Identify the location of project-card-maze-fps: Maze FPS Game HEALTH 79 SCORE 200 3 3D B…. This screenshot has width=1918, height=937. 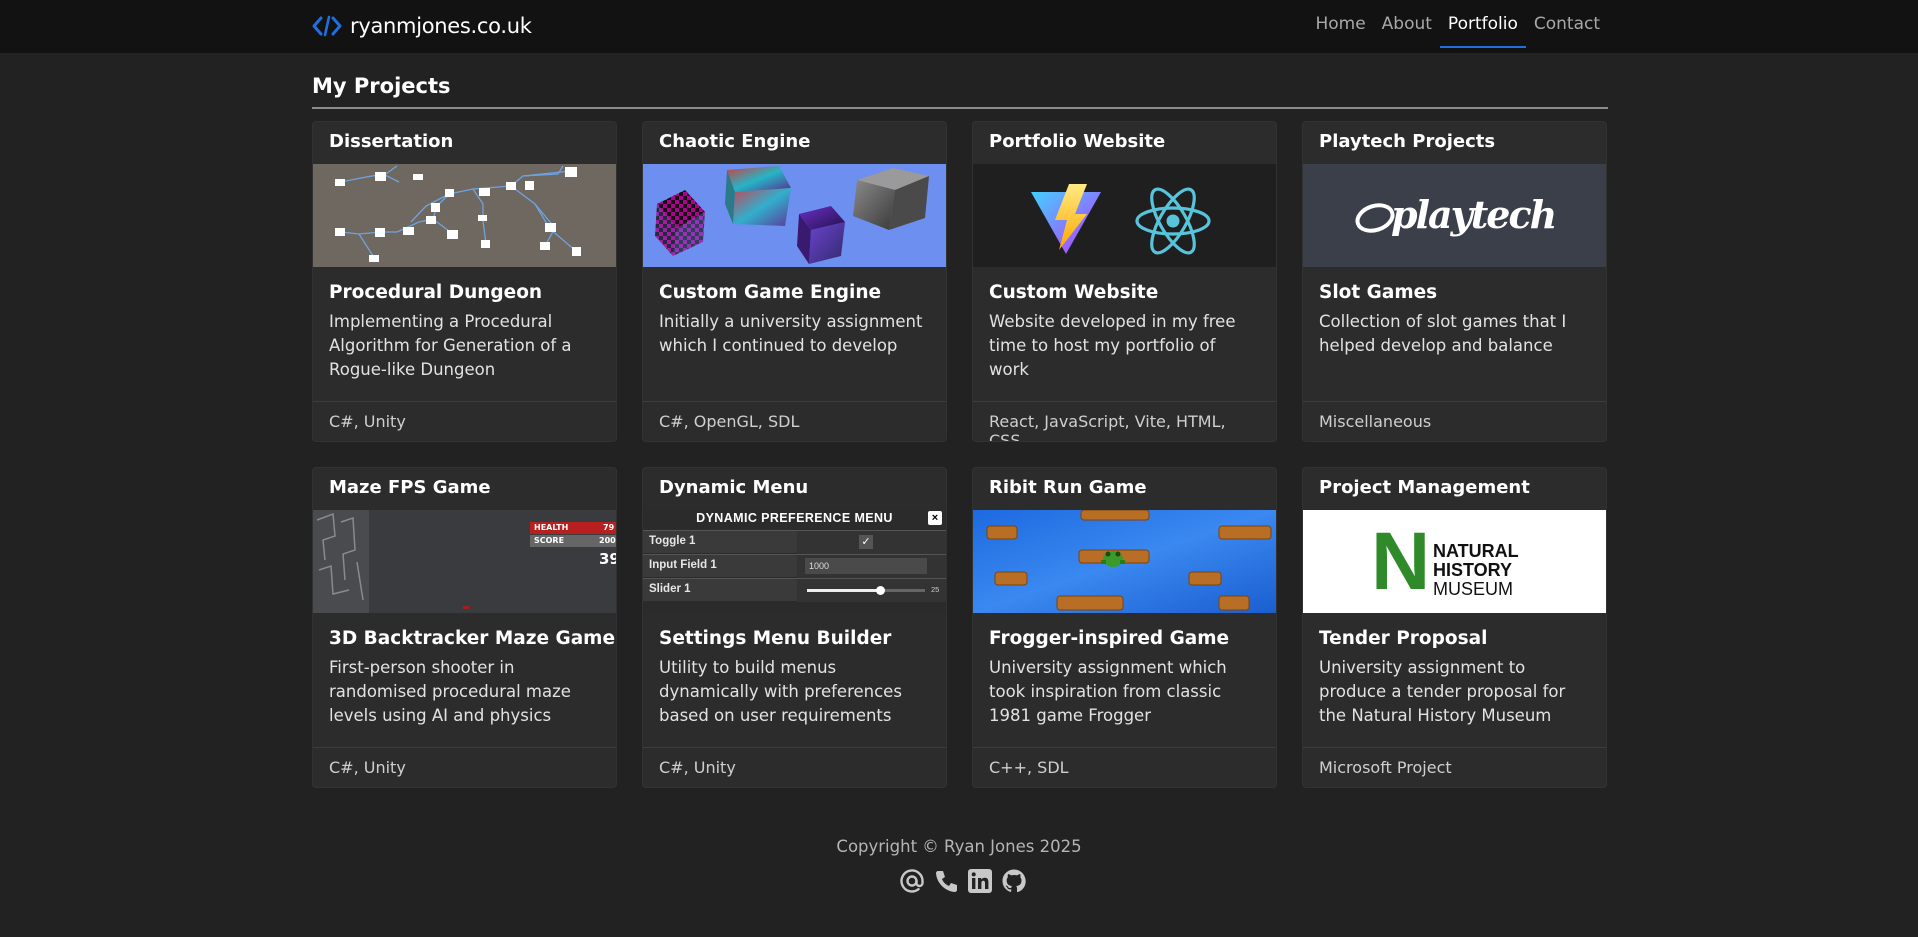
(464, 627).